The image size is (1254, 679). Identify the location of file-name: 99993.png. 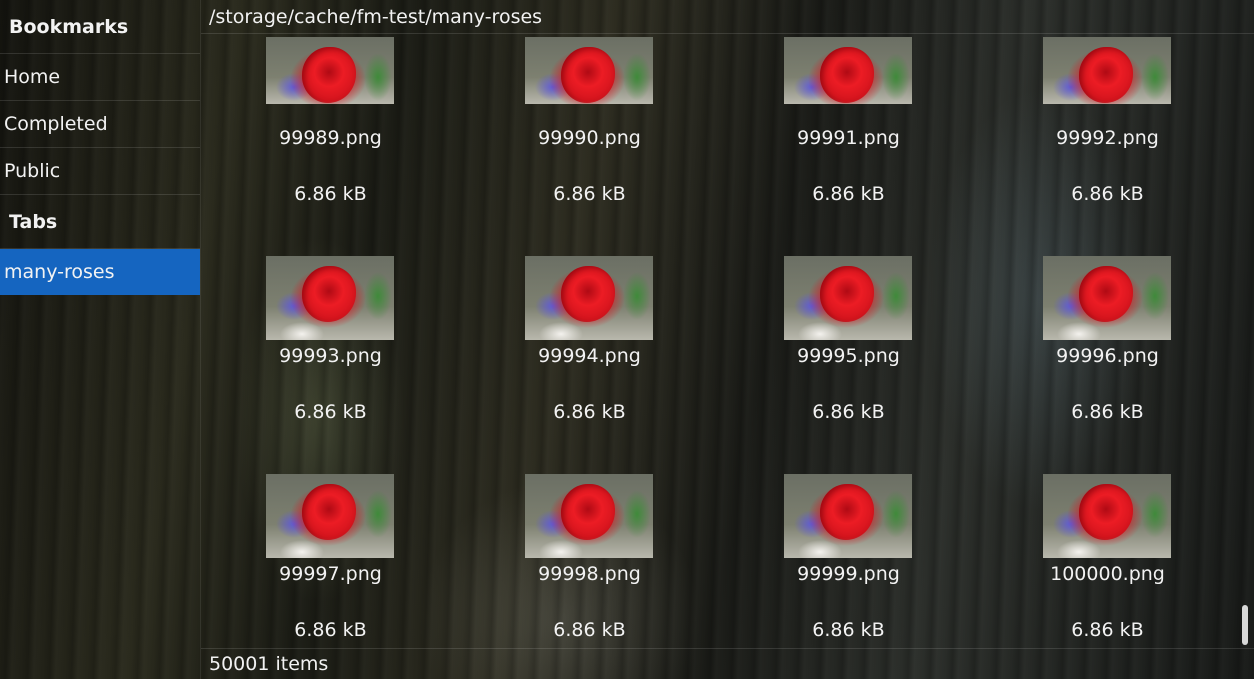
(330, 356).